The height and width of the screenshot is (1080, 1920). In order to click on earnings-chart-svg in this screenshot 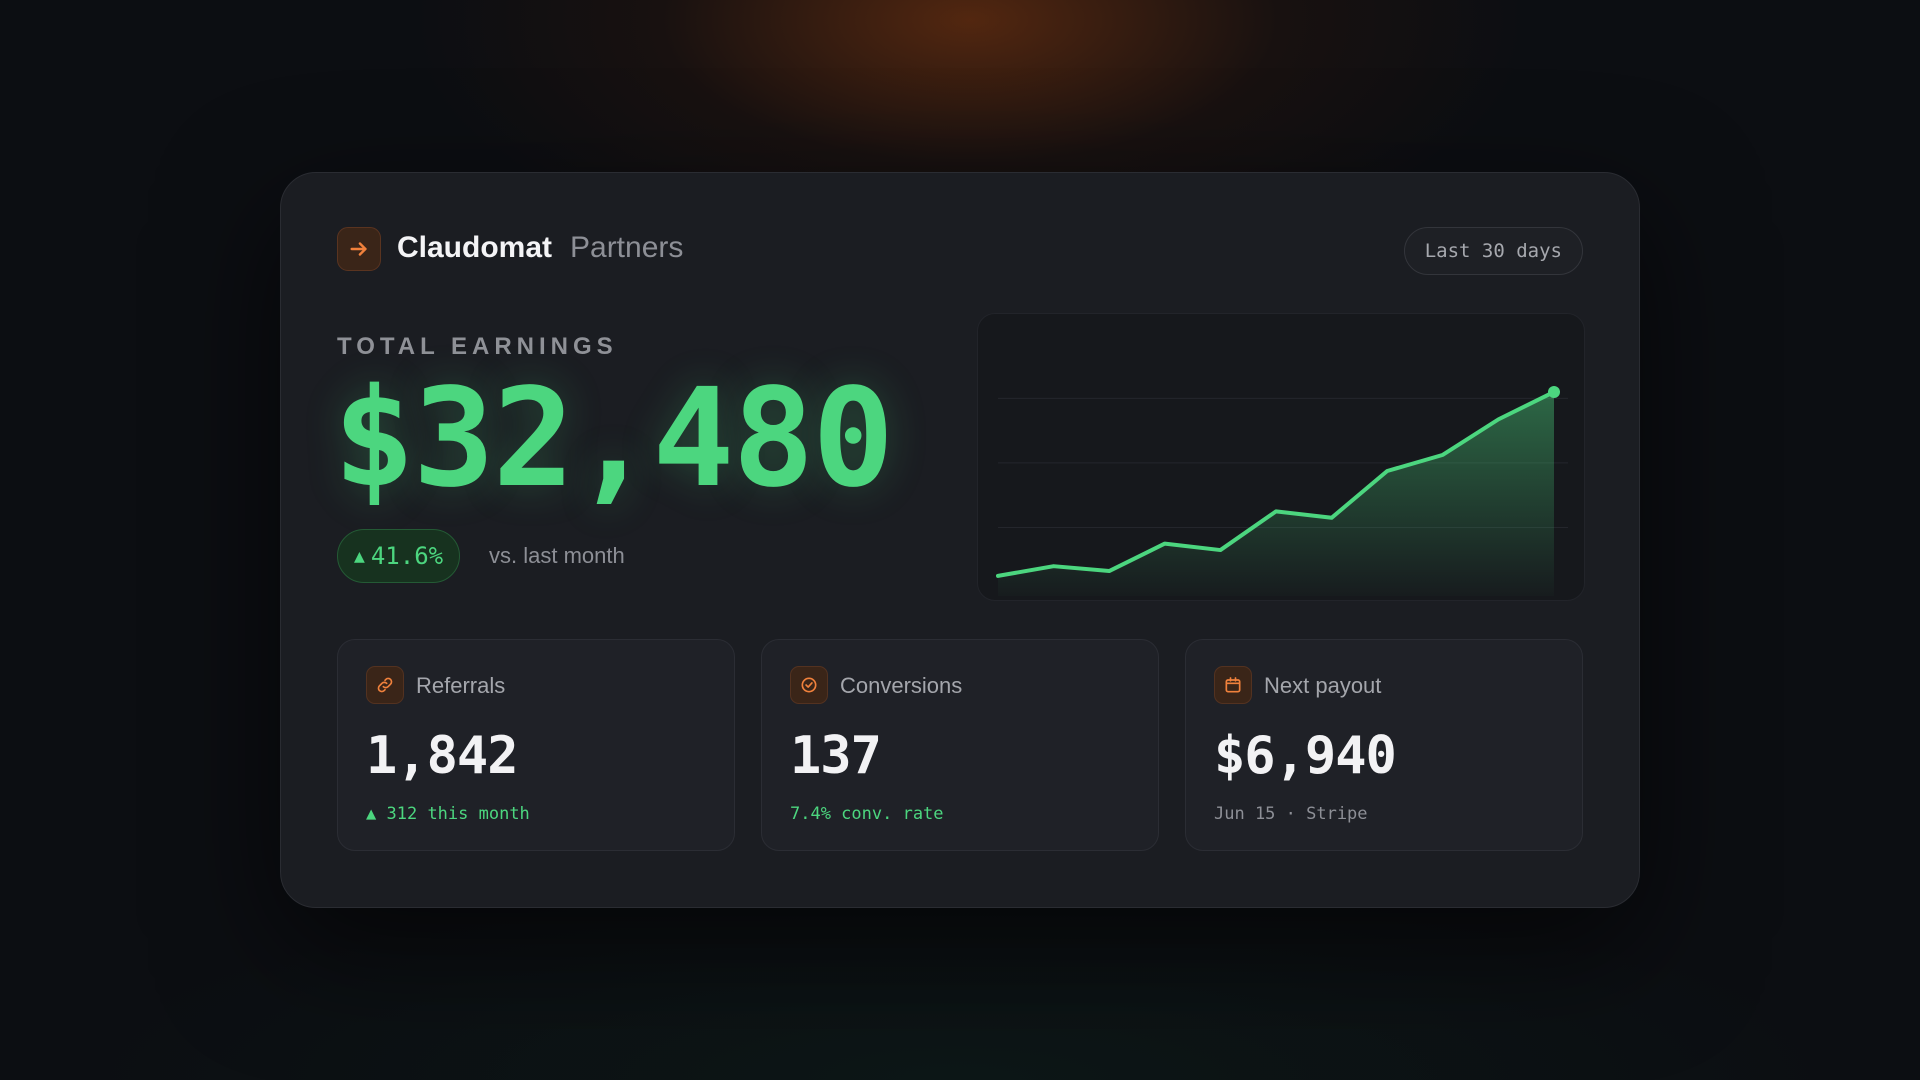, I will do `click(1282, 490)`.